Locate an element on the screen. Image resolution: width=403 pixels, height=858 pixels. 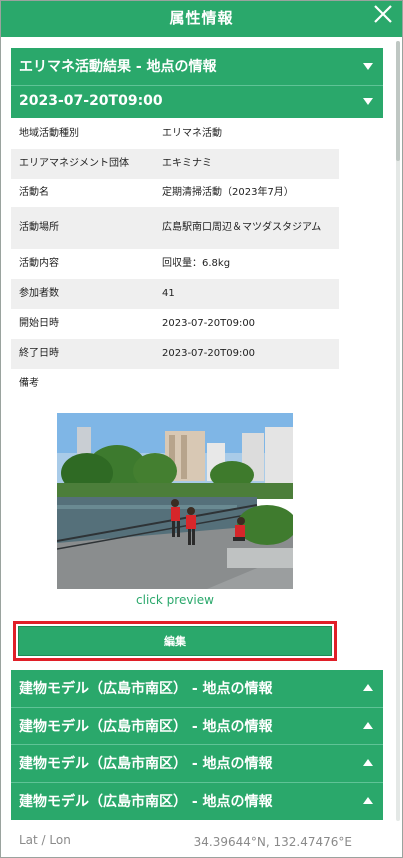
panel-title-bar: 属性情報 is located at coordinates (201, 19).